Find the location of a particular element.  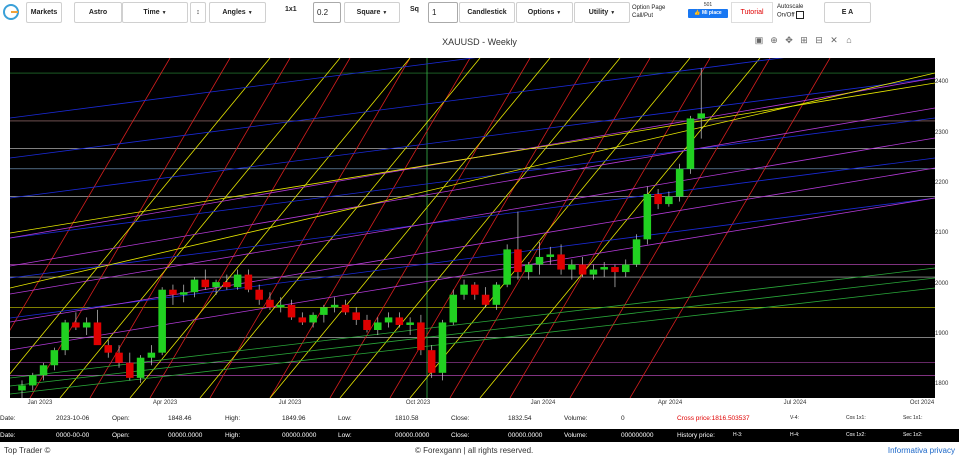

footer-brand: Top Trader © is located at coordinates (27, 450).